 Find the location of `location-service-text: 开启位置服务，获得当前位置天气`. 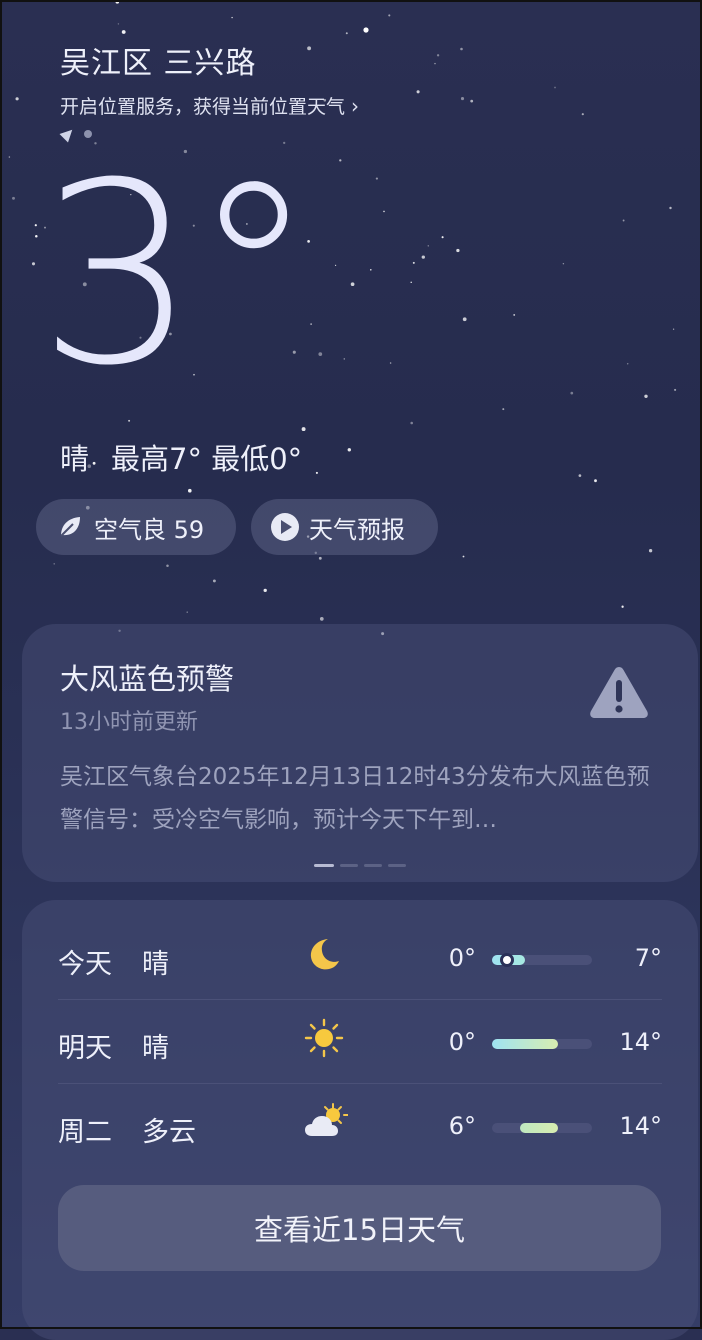

location-service-text: 开启位置服务，获得当前位置天气 is located at coordinates (203, 107).